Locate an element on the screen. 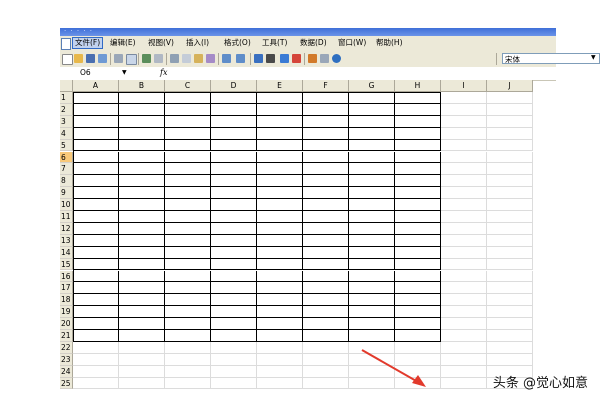  arrow-shaft is located at coordinates (390, 366).